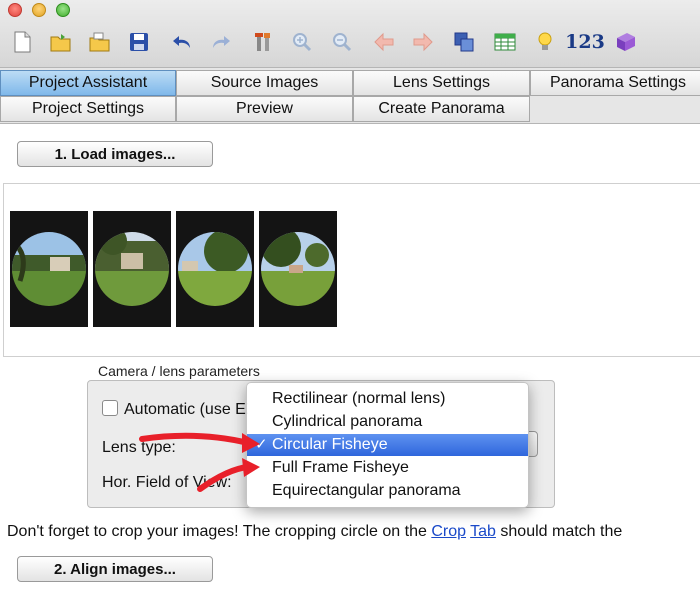  What do you see at coordinates (423, 42) in the screenshot?
I see `next-icon` at bounding box center [423, 42].